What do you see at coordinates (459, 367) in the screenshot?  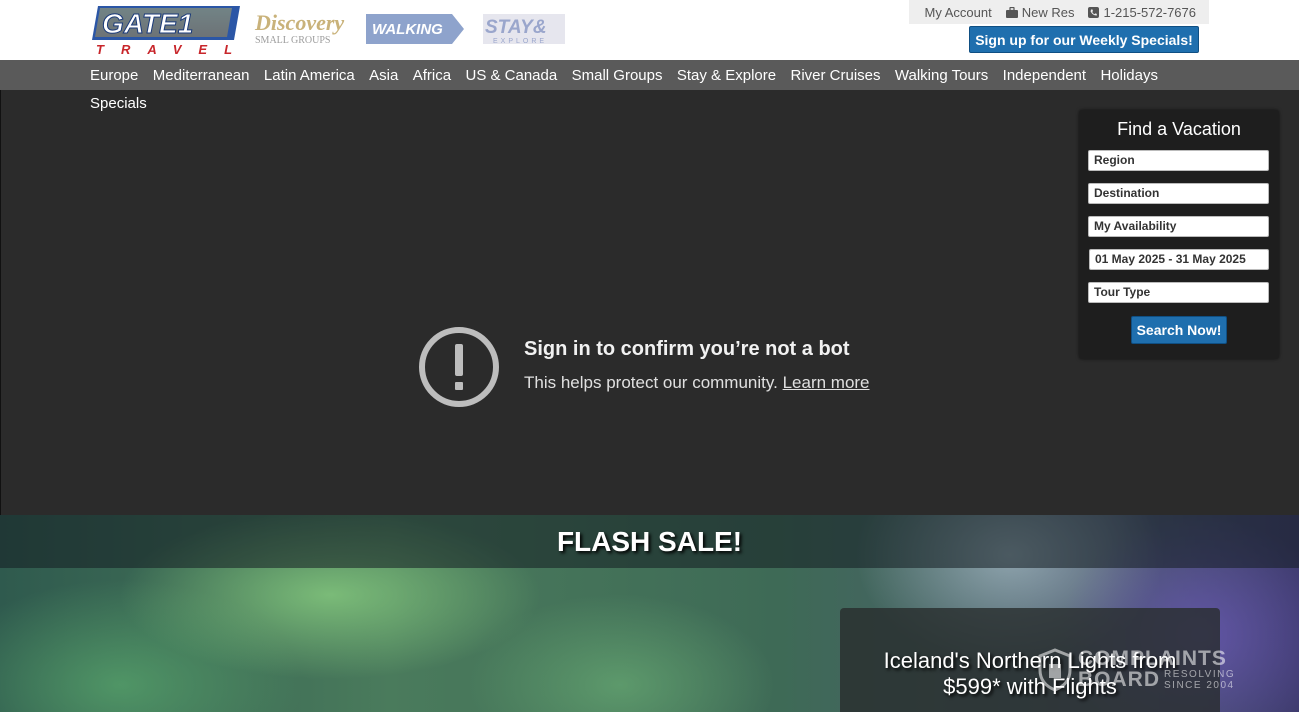 I see `warning-icon` at bounding box center [459, 367].